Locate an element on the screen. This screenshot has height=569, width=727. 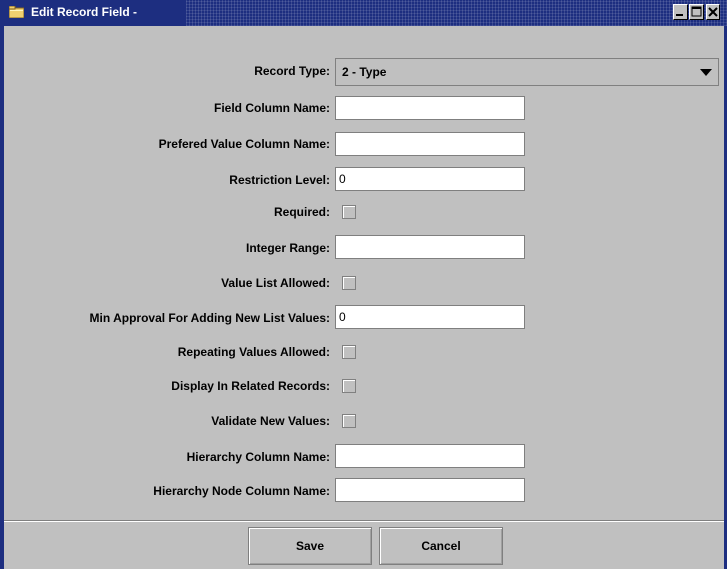
field-column-name-input is located at coordinates (430, 108).